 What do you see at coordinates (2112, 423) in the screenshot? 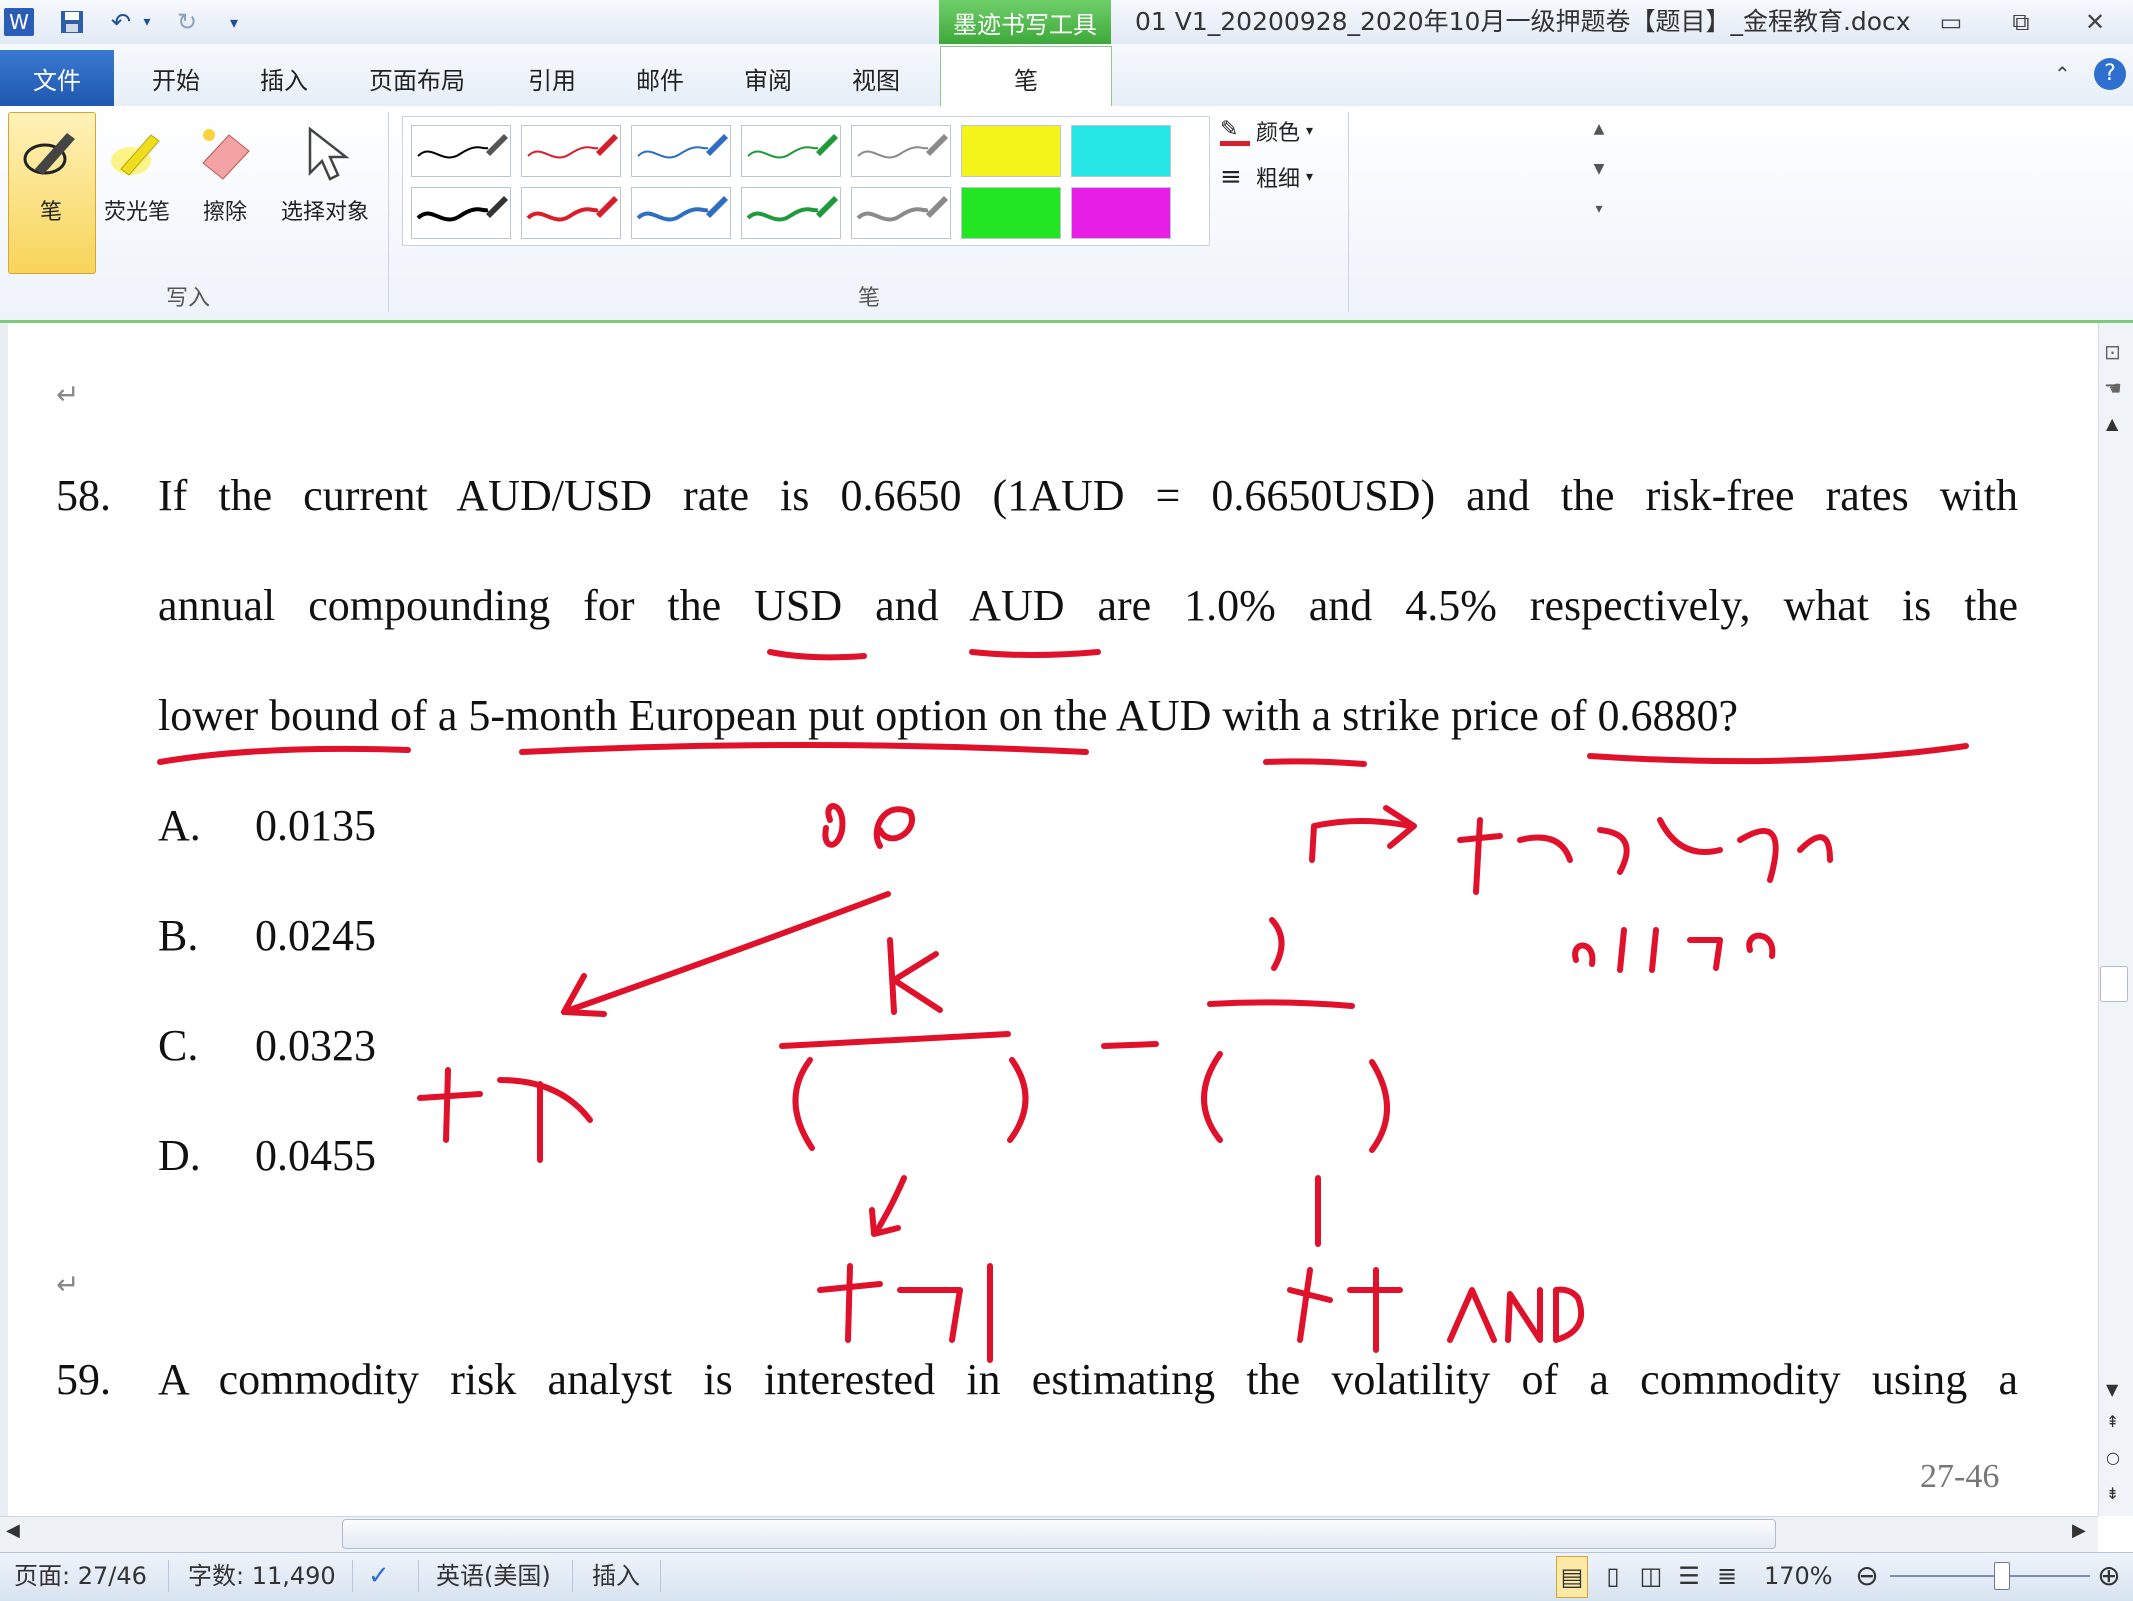
I see `scroll-up-icon: ▲` at bounding box center [2112, 423].